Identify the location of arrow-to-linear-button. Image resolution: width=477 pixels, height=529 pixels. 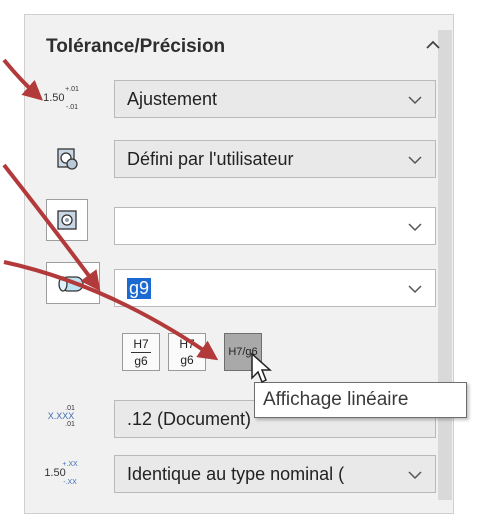
(111, 310).